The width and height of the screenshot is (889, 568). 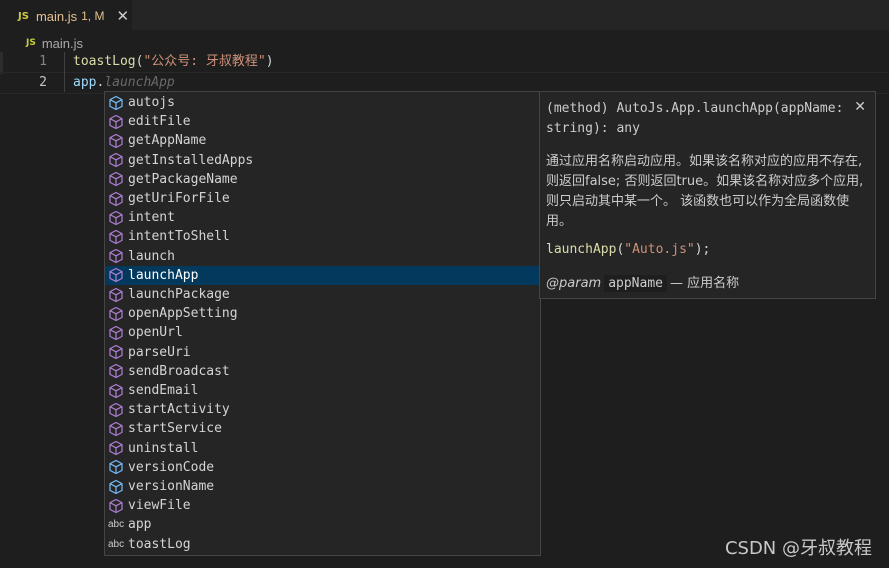 What do you see at coordinates (322, 352) in the screenshot?
I see `suggestion-item: parseUri` at bounding box center [322, 352].